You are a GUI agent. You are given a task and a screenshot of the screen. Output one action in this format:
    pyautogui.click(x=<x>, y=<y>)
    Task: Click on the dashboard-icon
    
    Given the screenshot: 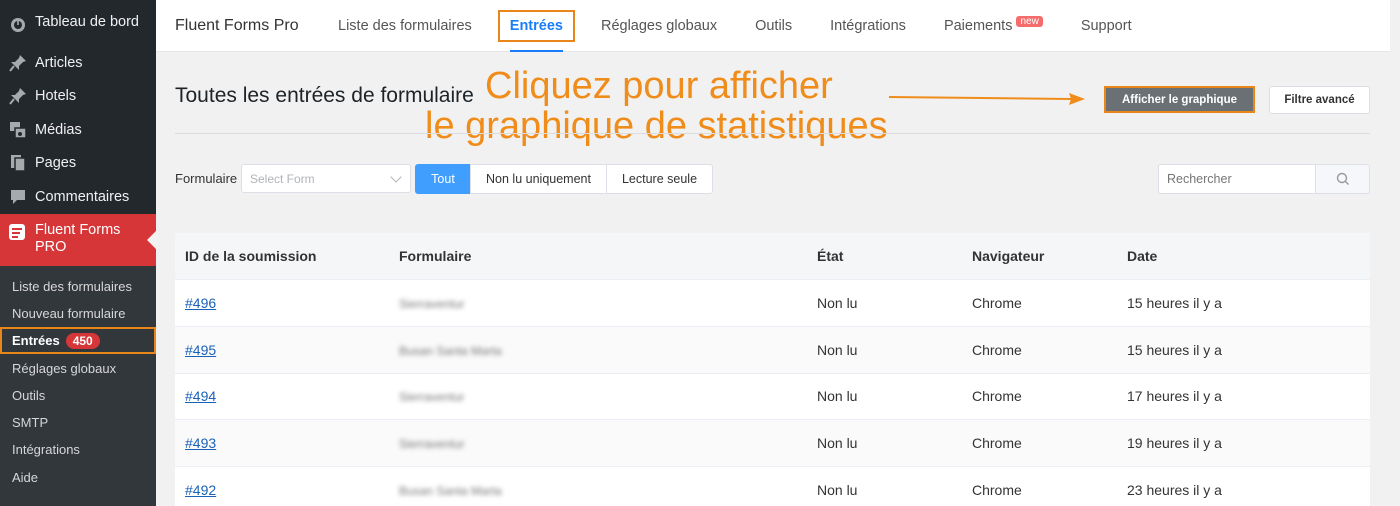 What is the action you would take?
    pyautogui.click(x=18, y=24)
    